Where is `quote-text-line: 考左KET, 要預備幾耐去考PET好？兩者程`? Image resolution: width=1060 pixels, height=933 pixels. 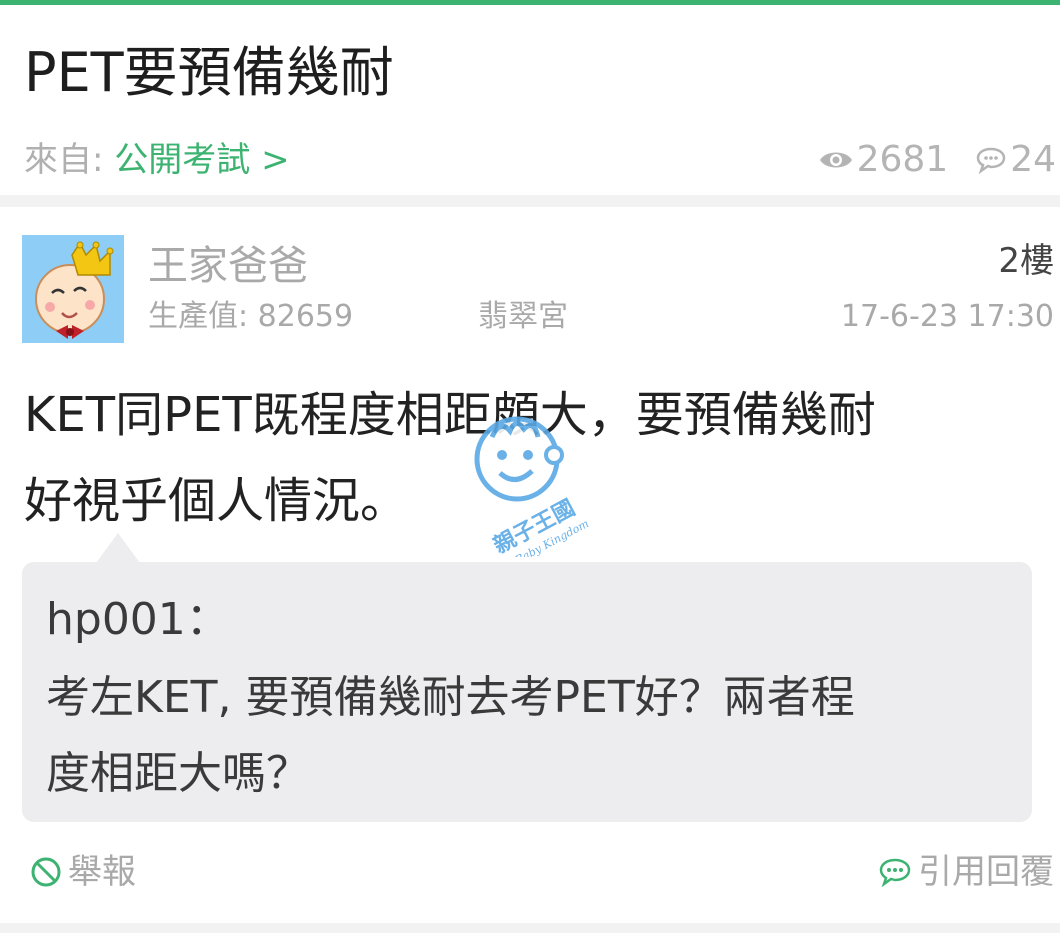
quote-text-line: 考左KET, 要預備幾耐去考PET好？兩者程 is located at coordinates (450, 697).